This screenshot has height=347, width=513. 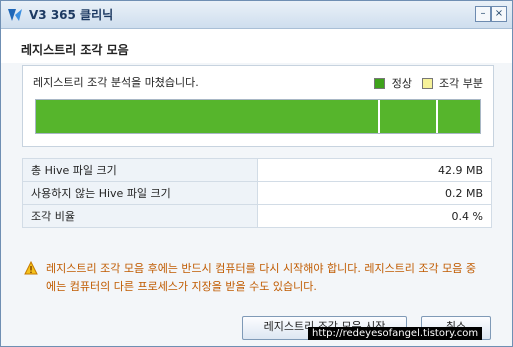 What do you see at coordinates (499, 14) in the screenshot?
I see `close-button: ×` at bounding box center [499, 14].